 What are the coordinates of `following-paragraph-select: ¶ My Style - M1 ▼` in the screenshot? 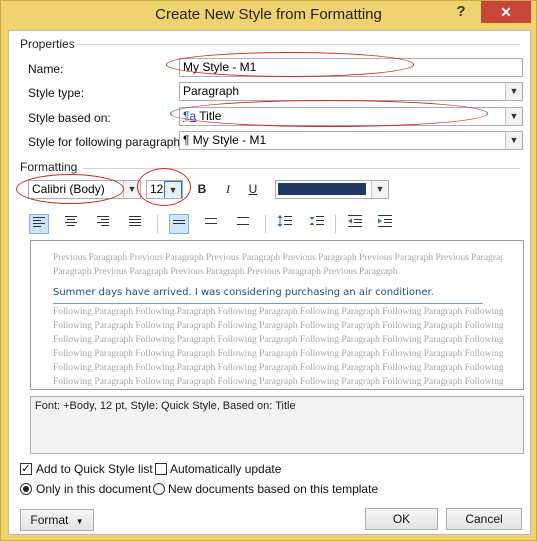 It's located at (351, 140).